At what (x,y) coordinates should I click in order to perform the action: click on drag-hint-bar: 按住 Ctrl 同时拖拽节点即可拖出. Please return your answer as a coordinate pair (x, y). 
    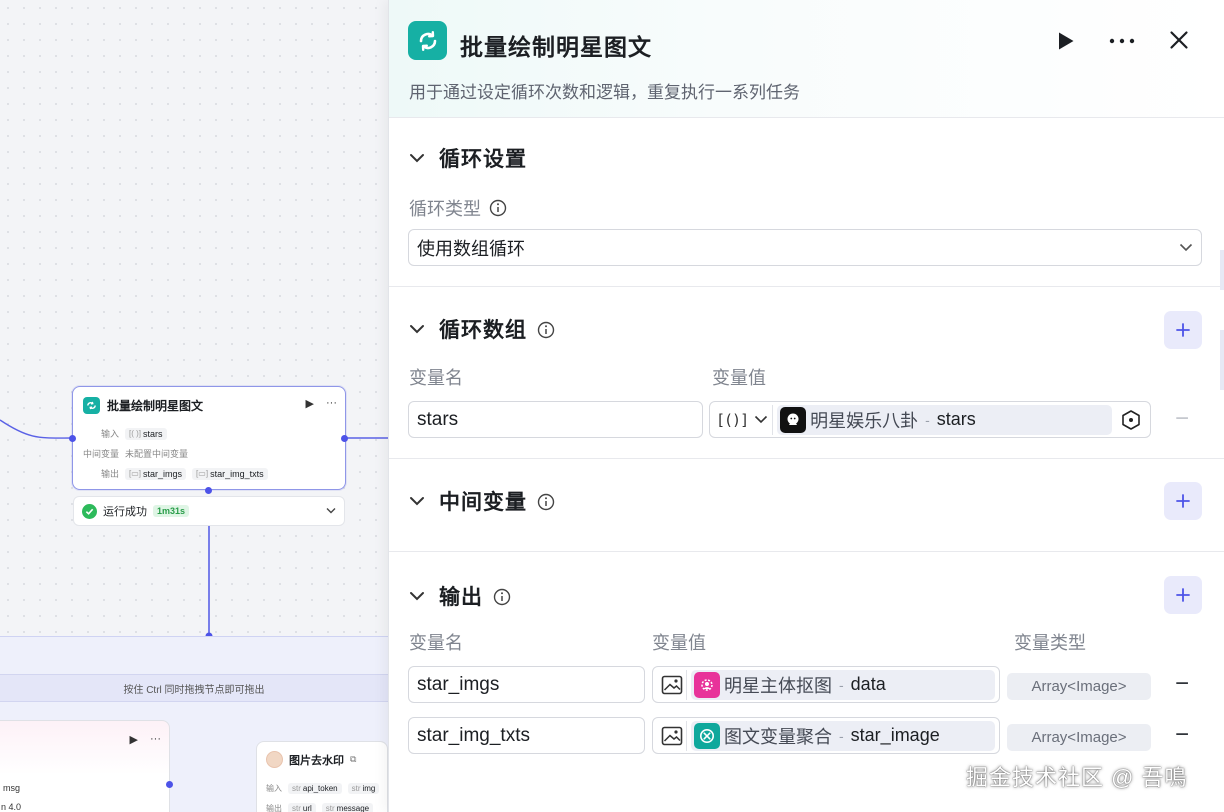
    Looking at the image, I should click on (194, 688).